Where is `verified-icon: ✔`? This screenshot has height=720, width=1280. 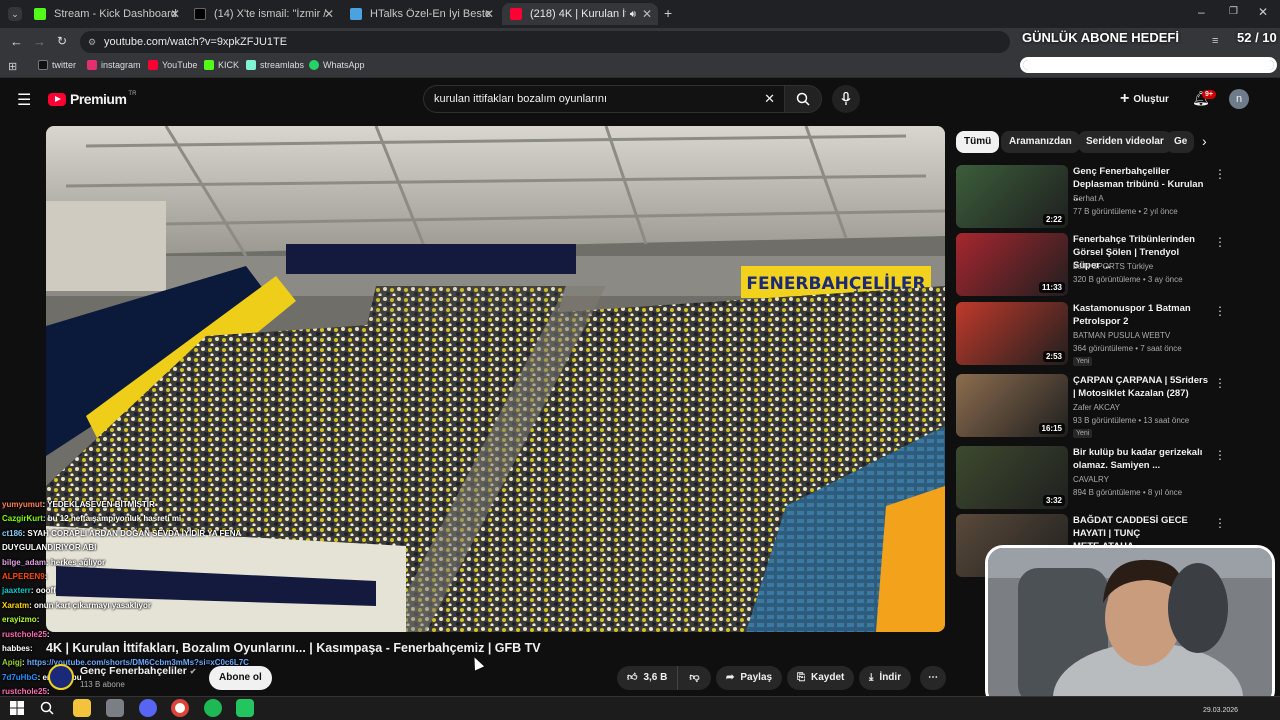
verified-icon: ✔ is located at coordinates (193, 671).